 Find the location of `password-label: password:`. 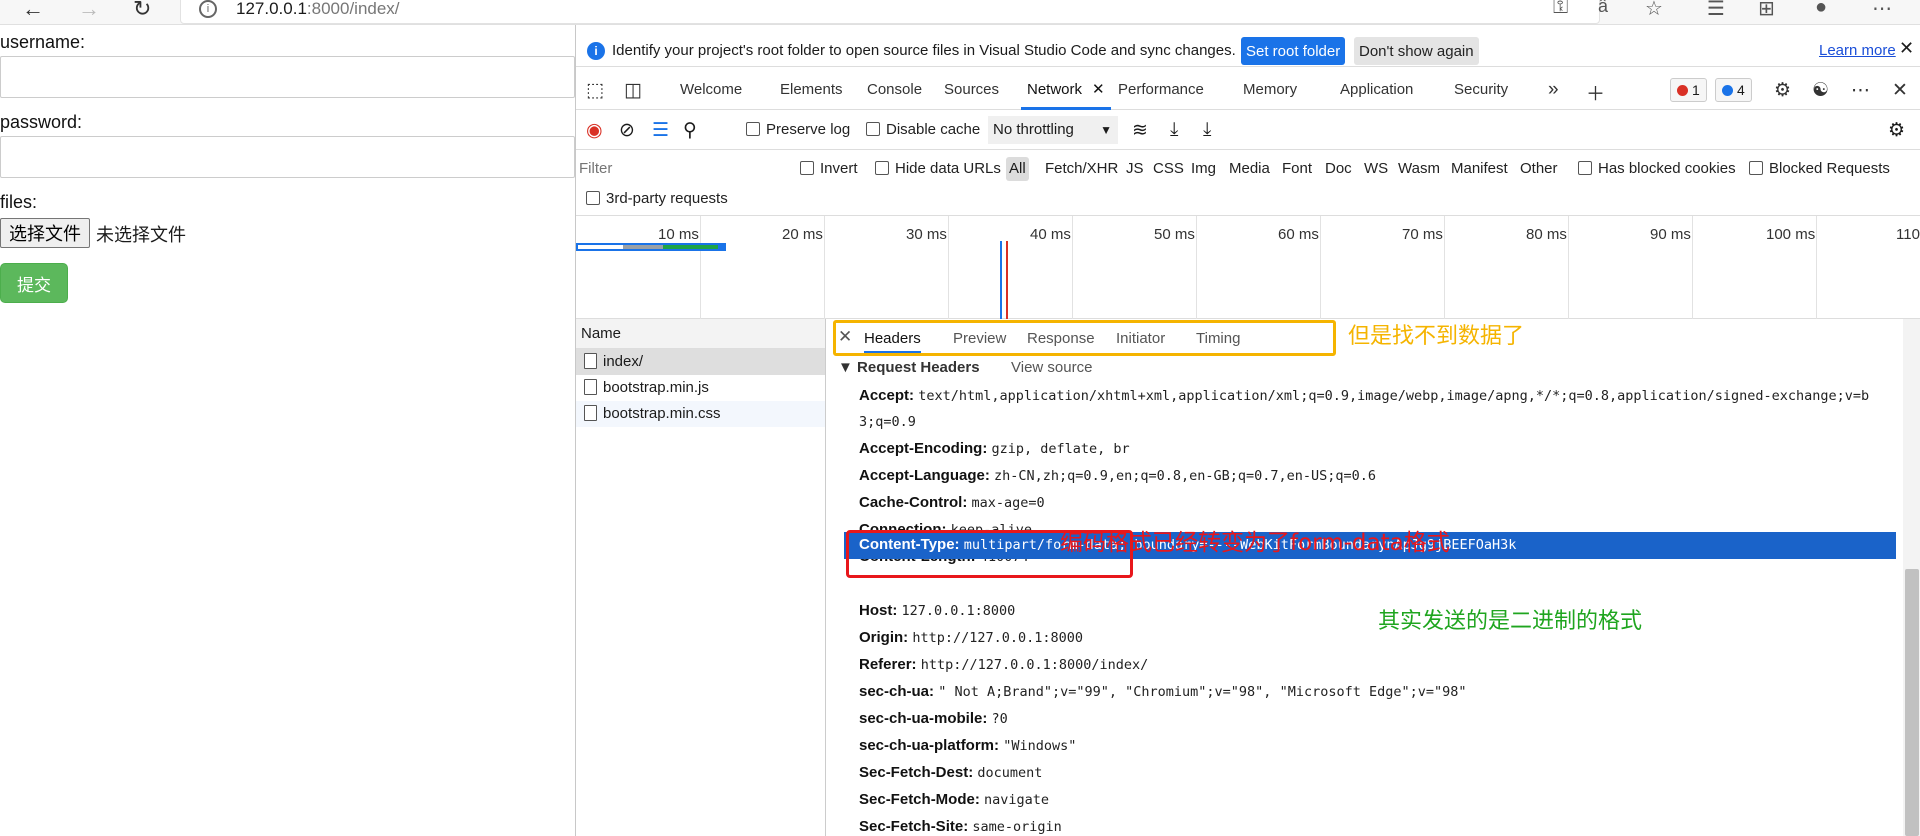

password-label: password: is located at coordinates (41, 122).